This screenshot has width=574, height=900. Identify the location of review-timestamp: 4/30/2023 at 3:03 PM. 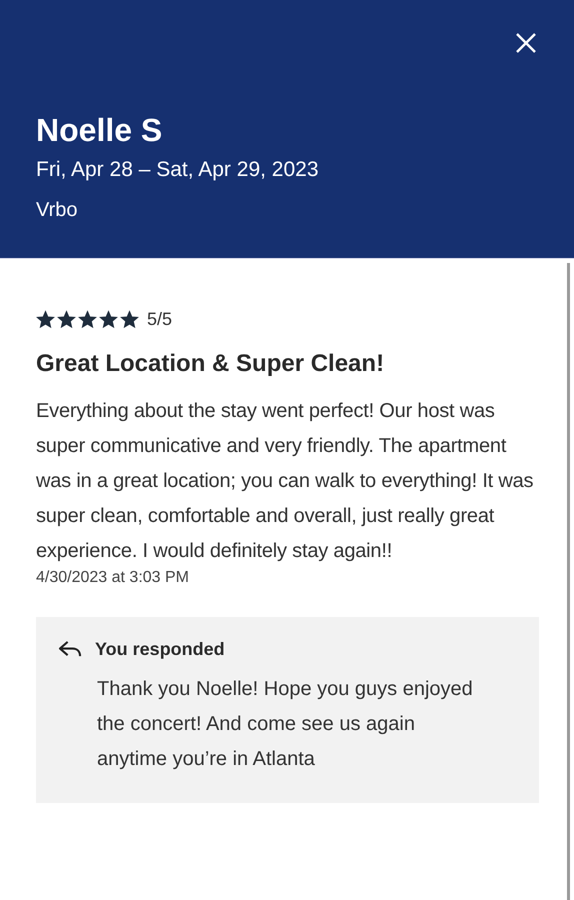
(113, 578).